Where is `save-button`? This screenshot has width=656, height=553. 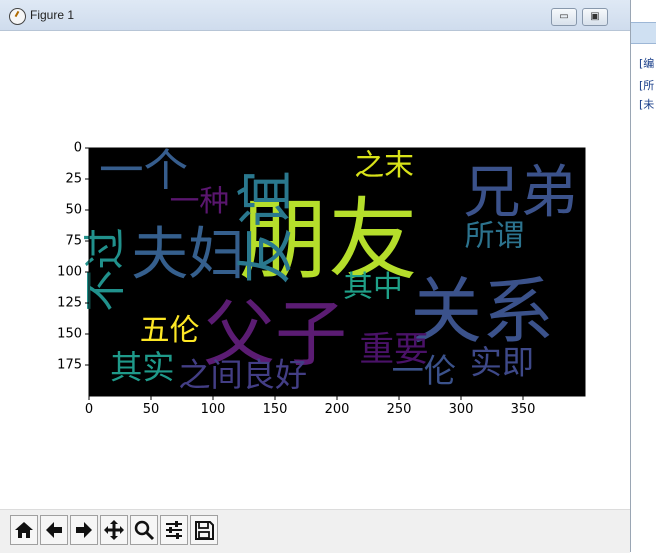 save-button is located at coordinates (204, 530).